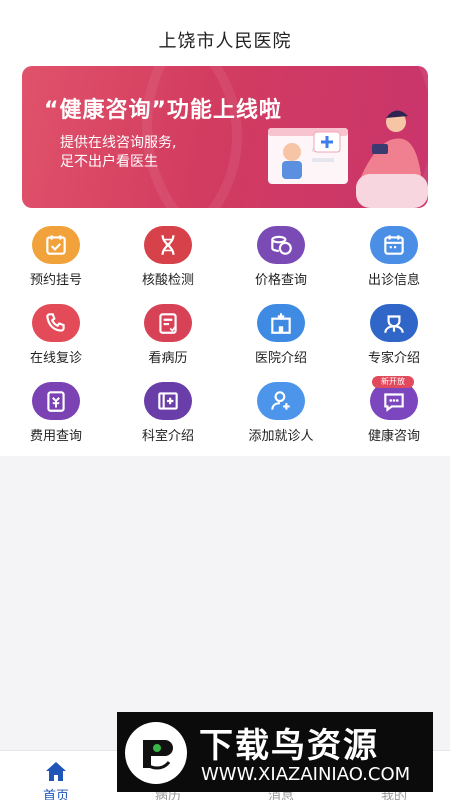  I want to click on grid-item-nucleic-test: 核酸检测, so click(168, 260).